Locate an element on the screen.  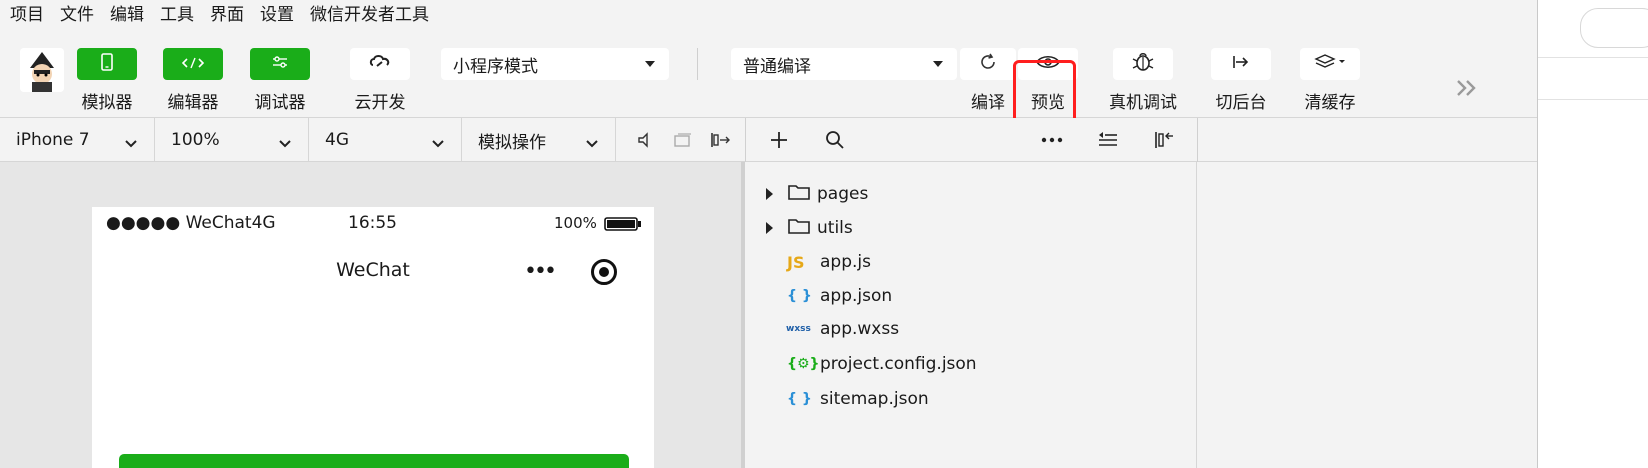
refresh-icon is located at coordinates (988, 64).